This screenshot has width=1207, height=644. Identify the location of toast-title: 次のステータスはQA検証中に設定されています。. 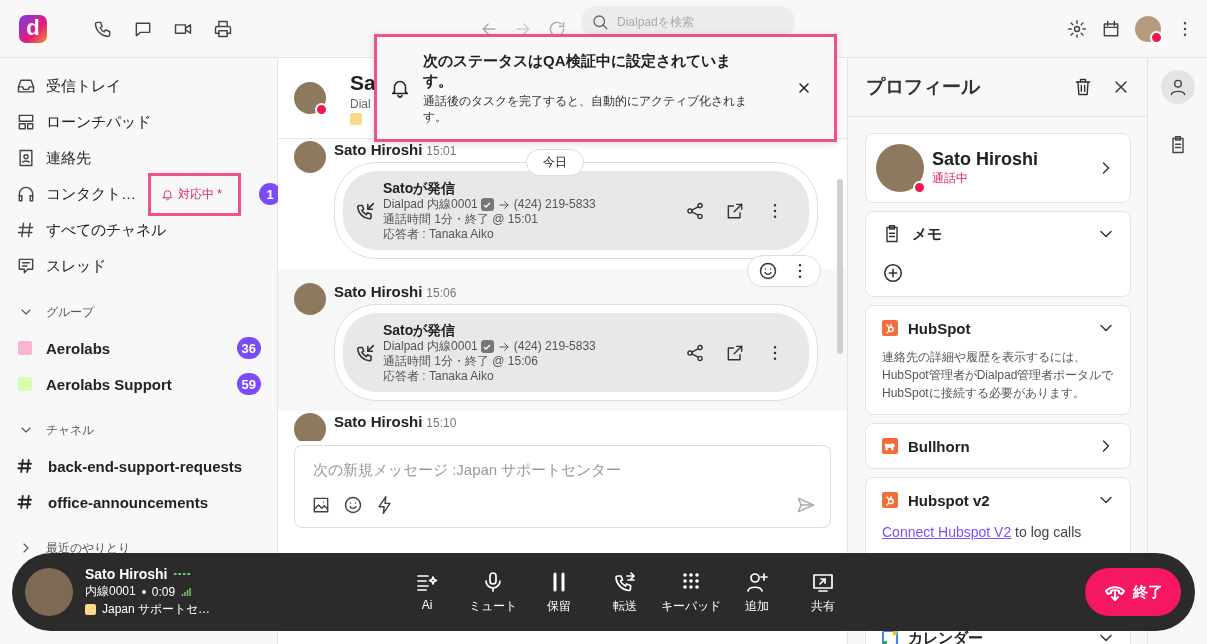
(577, 71).